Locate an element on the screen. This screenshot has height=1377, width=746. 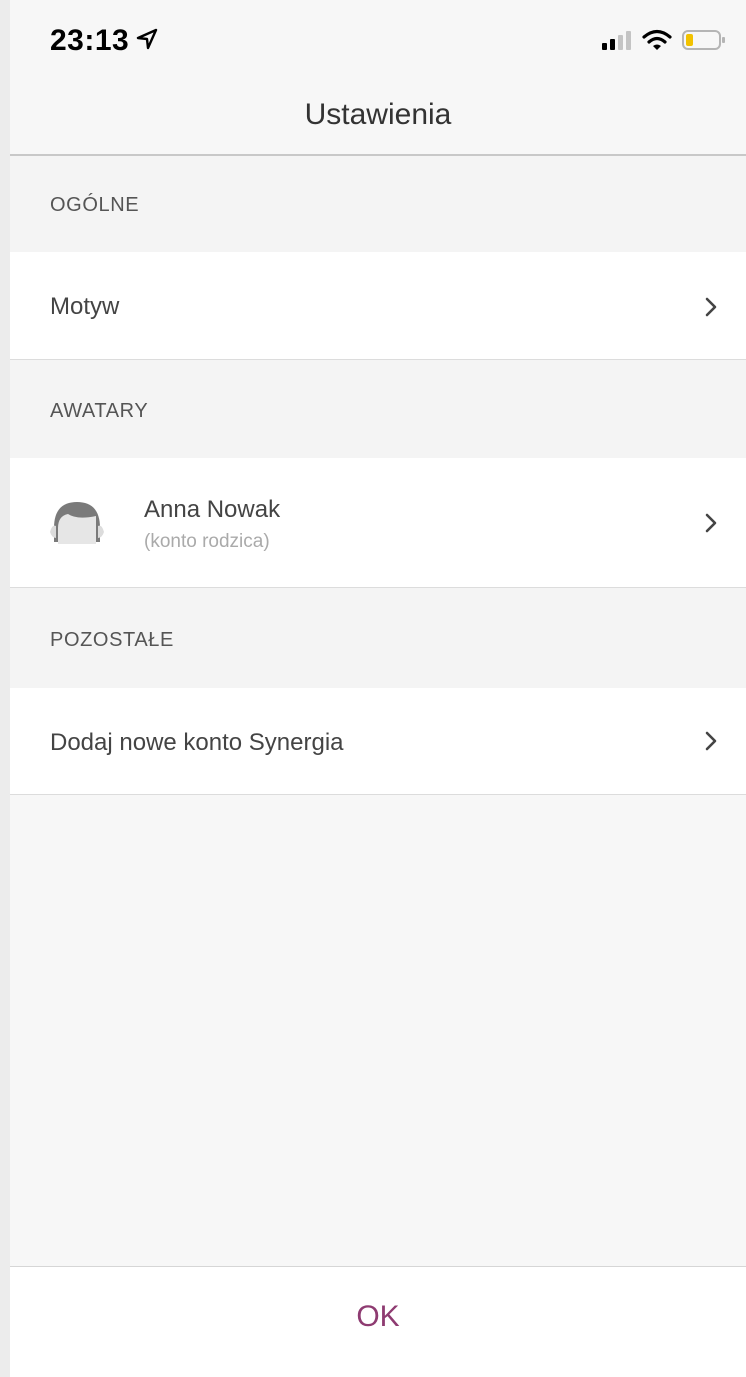
wifi-icon is located at coordinates (657, 39).